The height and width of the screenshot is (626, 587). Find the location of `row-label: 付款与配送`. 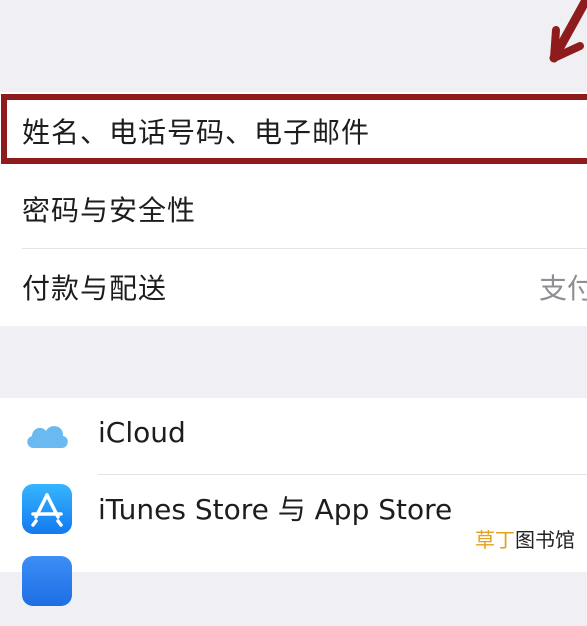

row-label: 付款与配送 is located at coordinates (95, 288).